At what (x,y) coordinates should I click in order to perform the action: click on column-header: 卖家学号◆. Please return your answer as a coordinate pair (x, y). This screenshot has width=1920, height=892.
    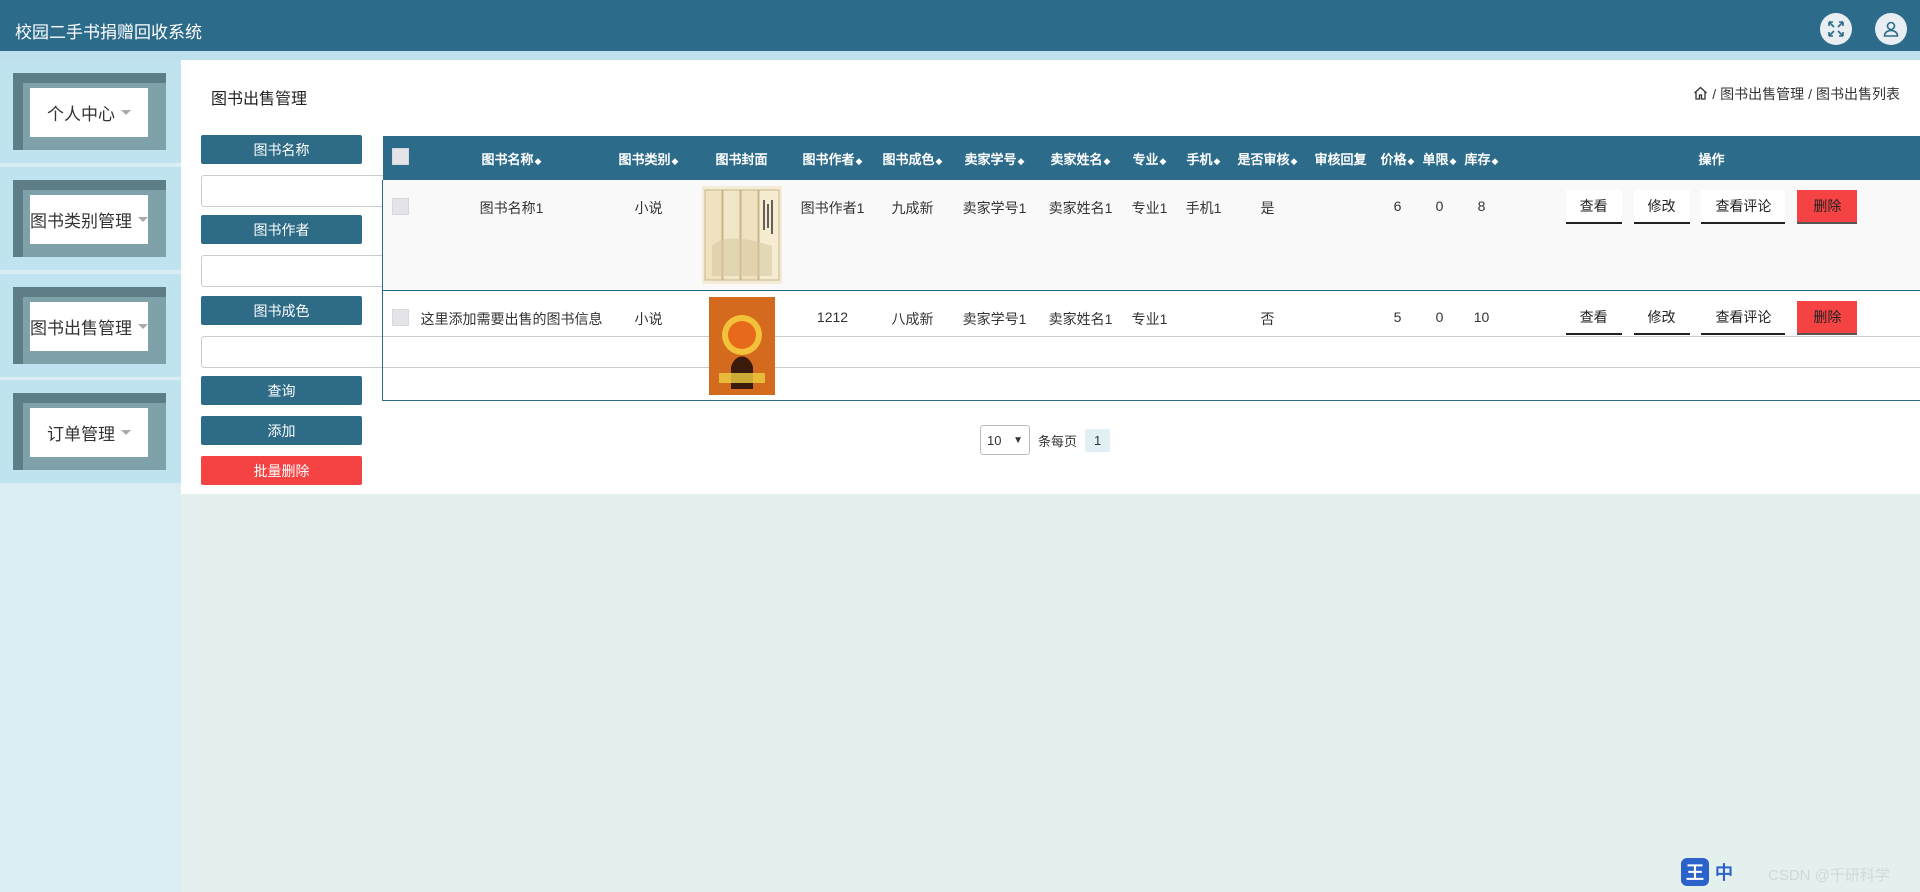
    Looking at the image, I should click on (995, 158).